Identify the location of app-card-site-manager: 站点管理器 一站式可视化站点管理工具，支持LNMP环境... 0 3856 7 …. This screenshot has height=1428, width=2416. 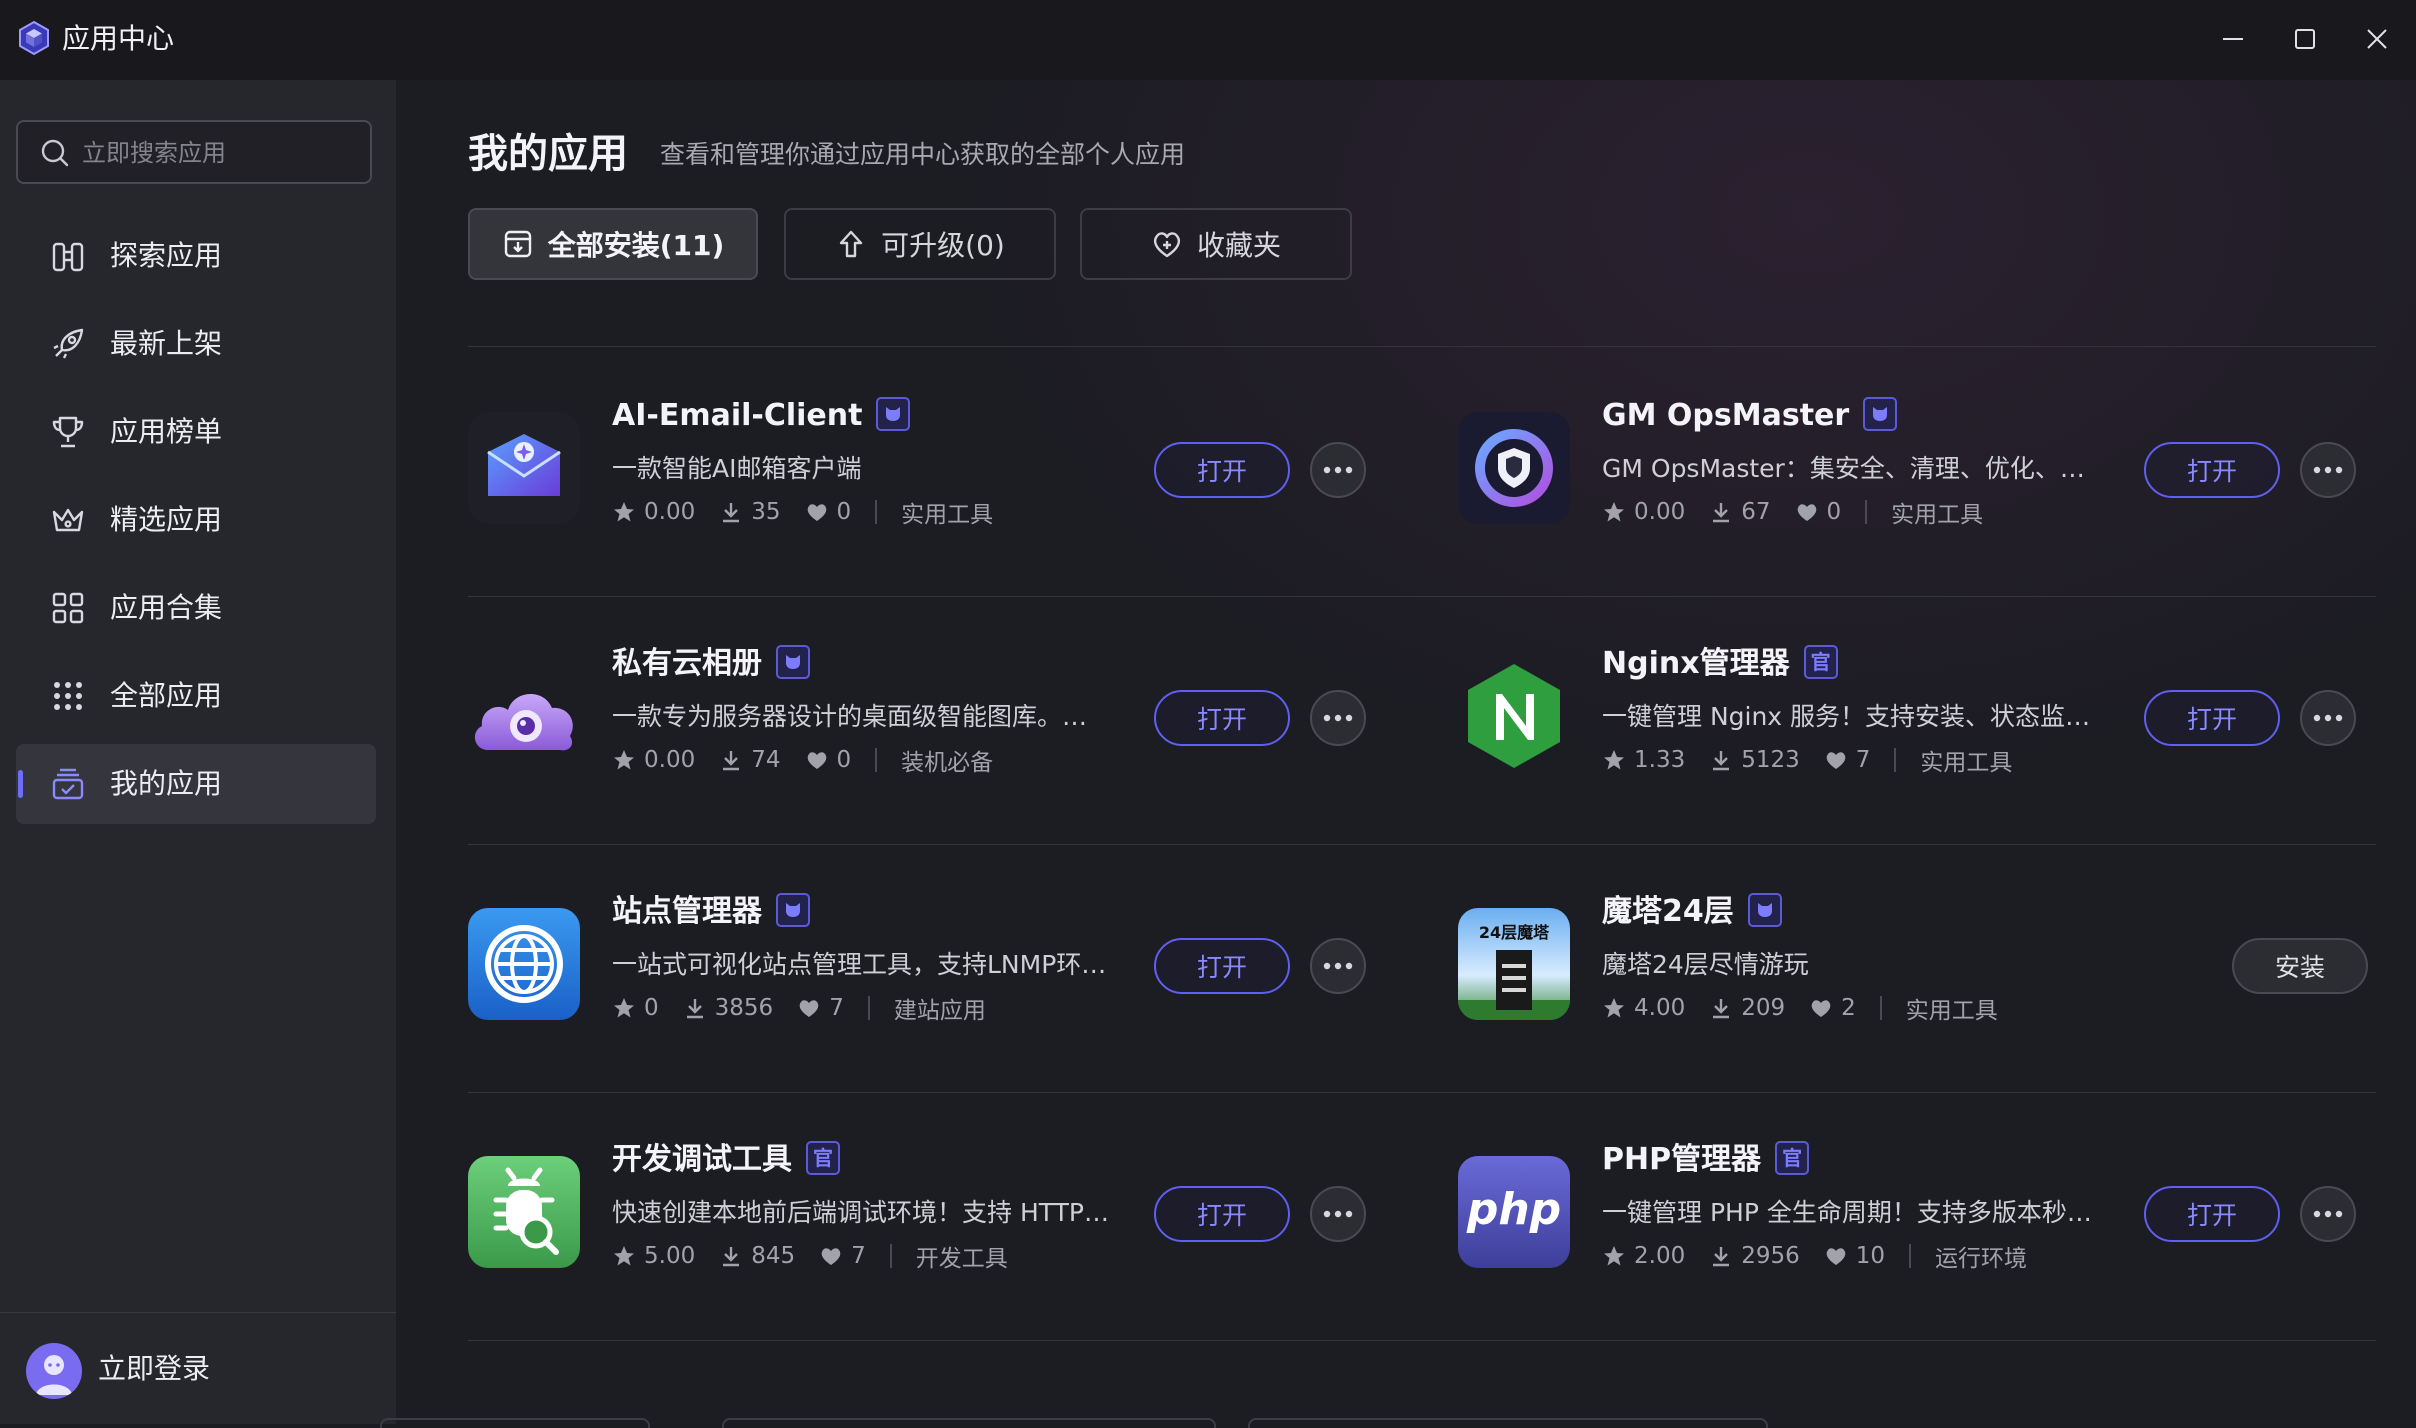
(917, 966).